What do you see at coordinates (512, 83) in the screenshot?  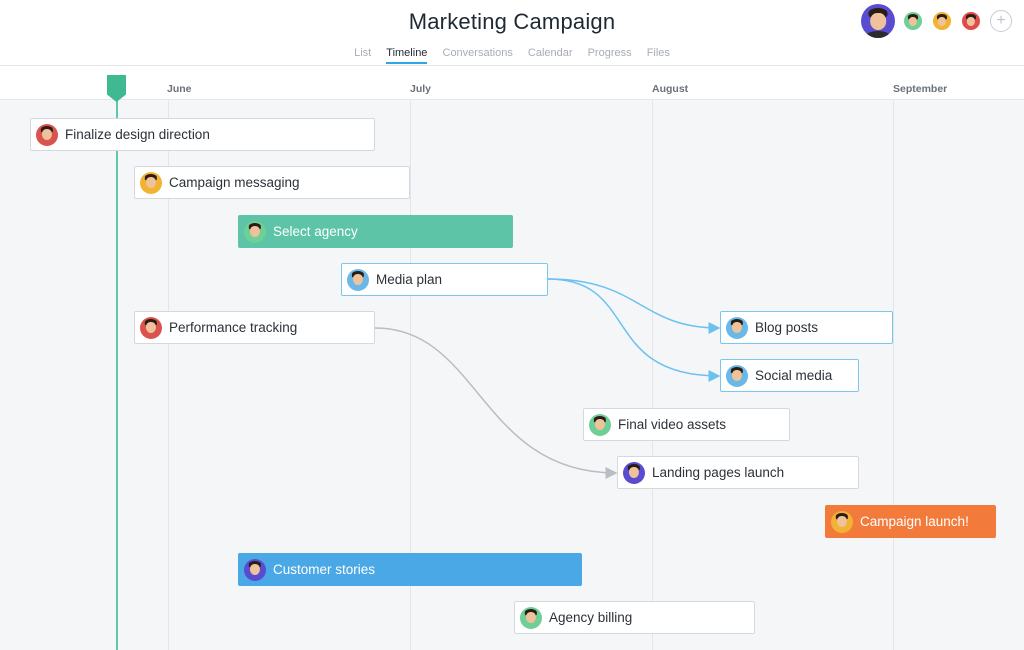 I see `month-header: June July August September` at bounding box center [512, 83].